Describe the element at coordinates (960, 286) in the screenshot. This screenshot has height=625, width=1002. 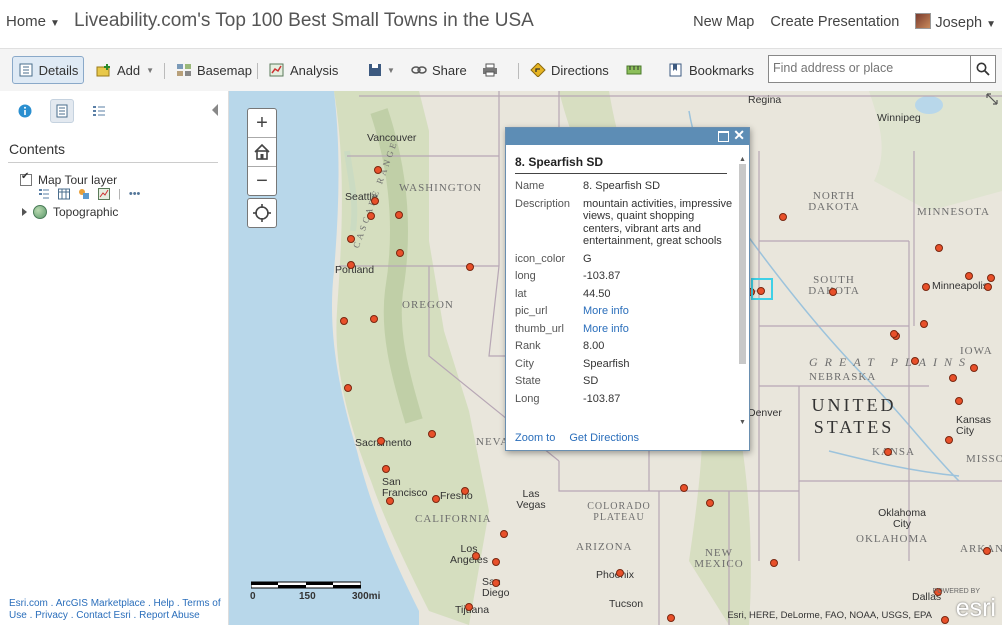
I see `city-label: Minneapolis` at that location.